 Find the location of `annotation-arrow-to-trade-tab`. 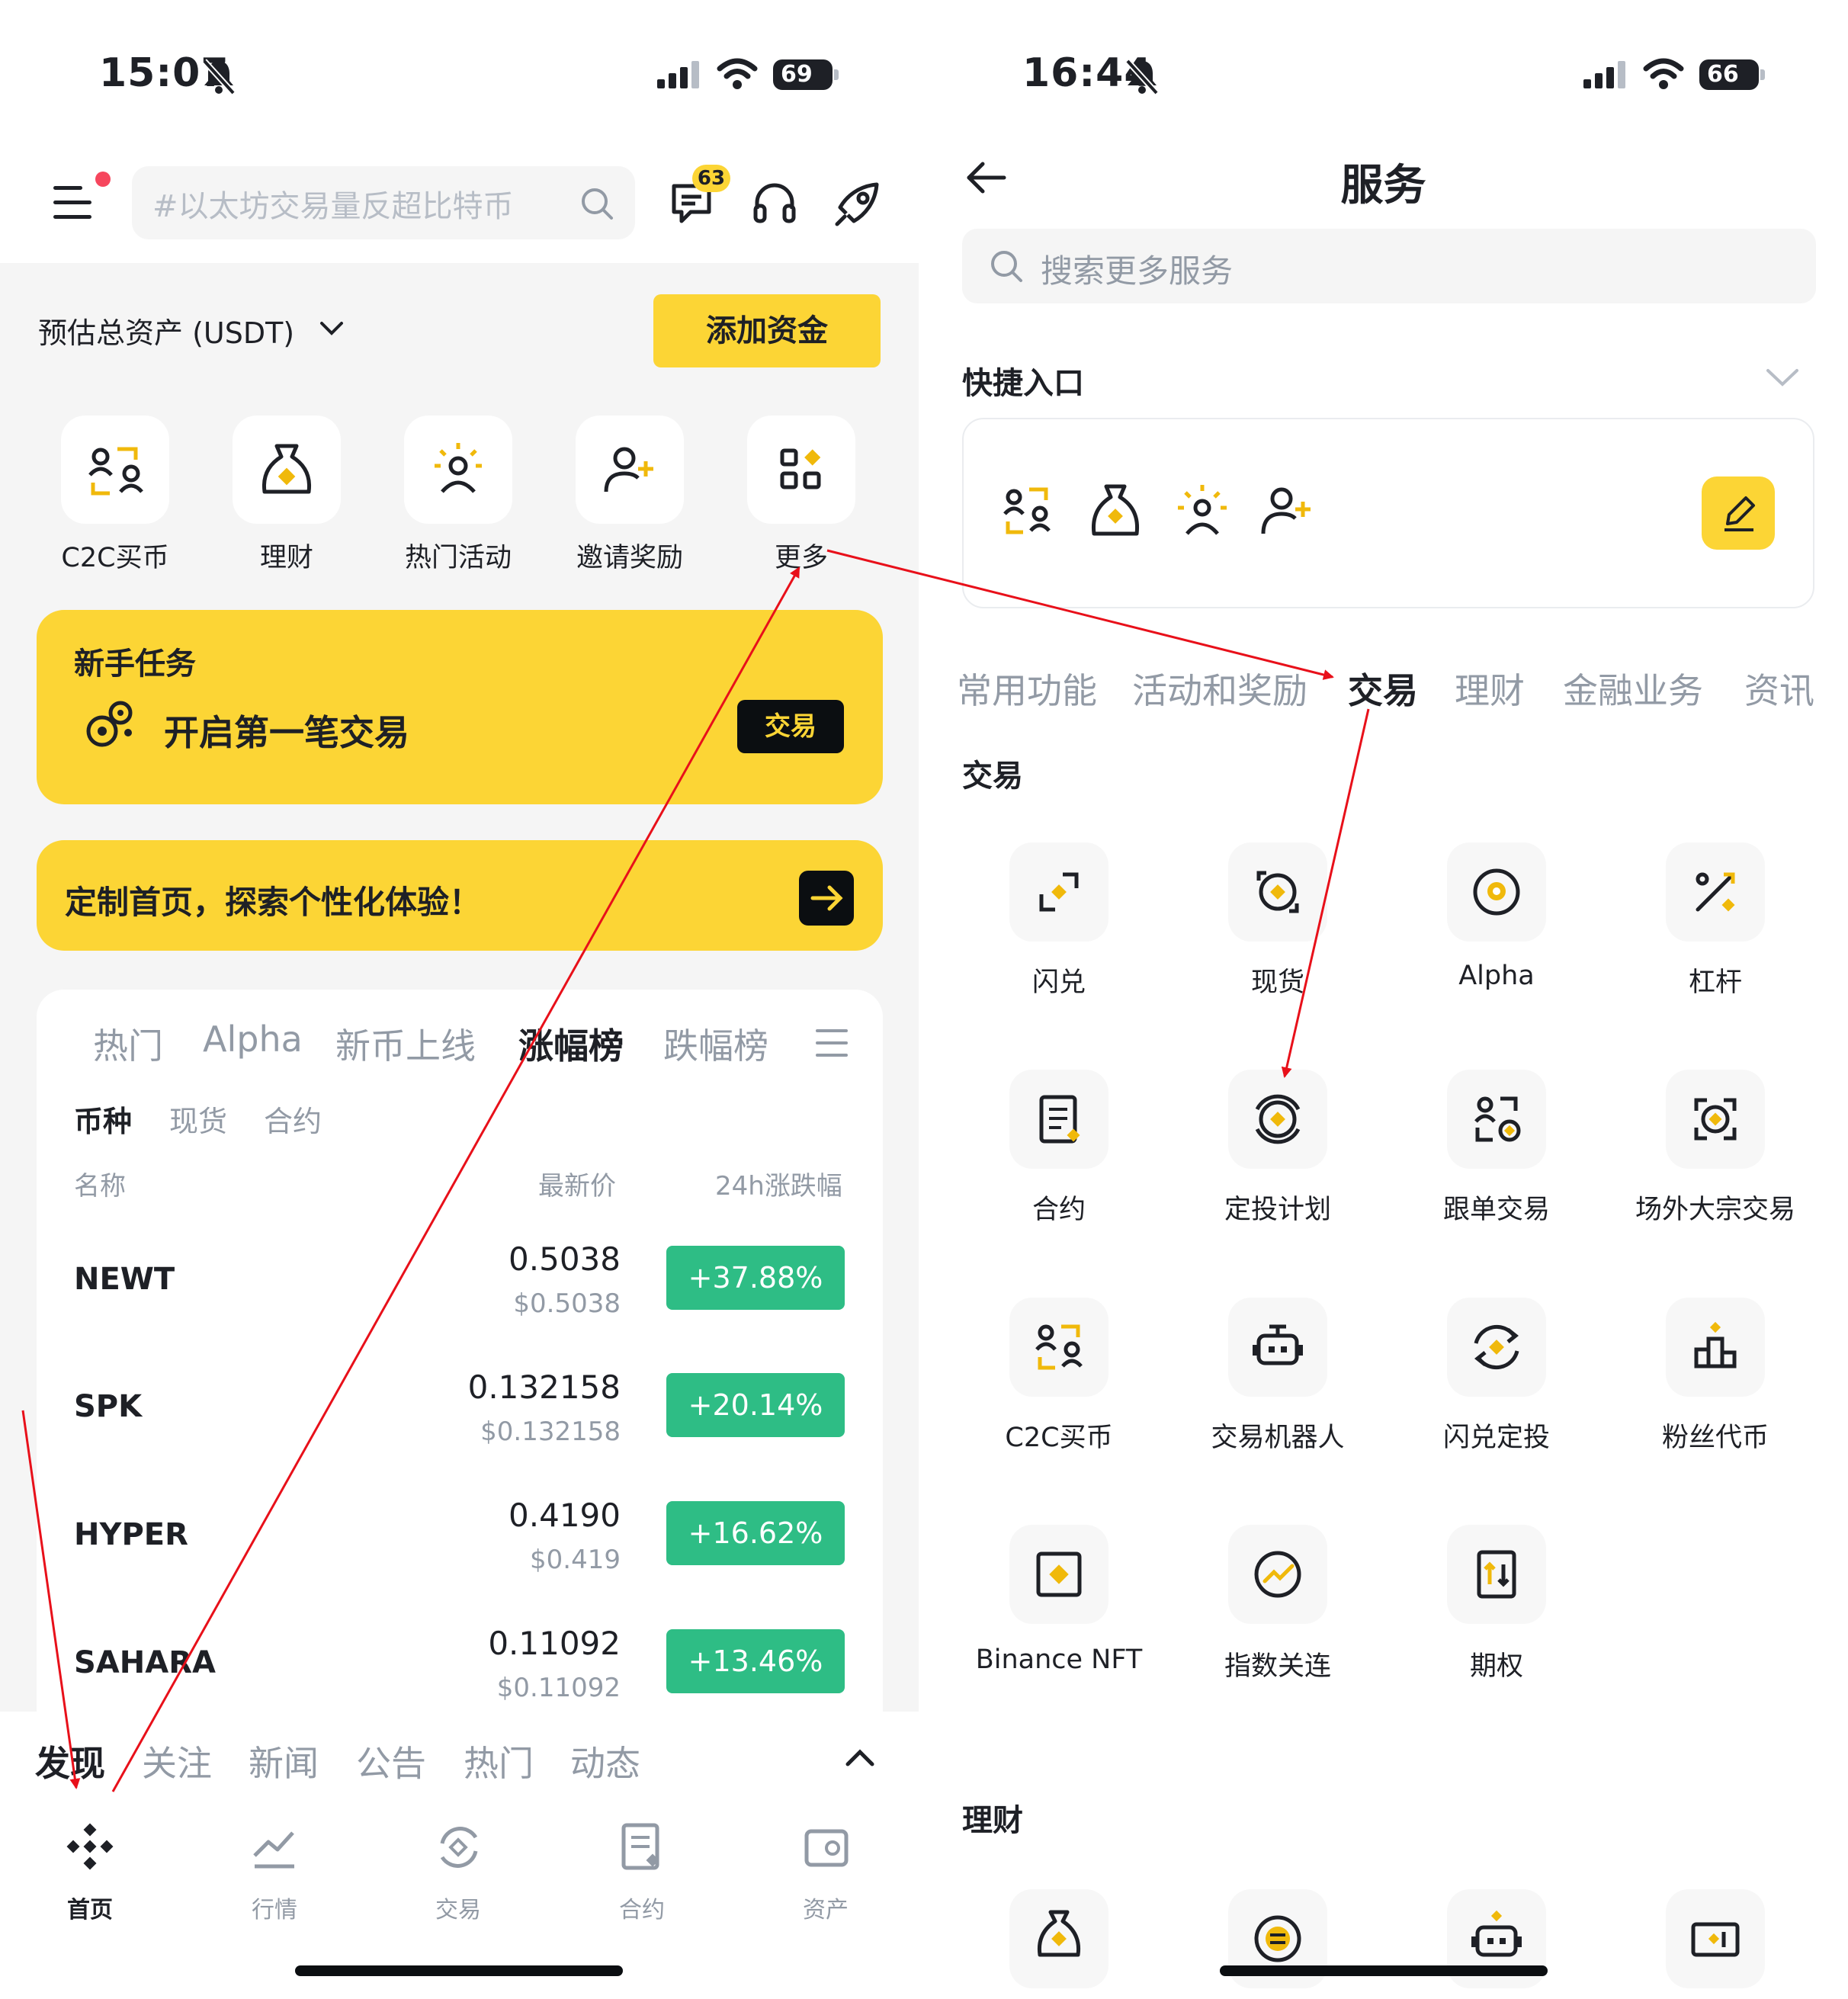

annotation-arrow-to-trade-tab is located at coordinates (1080, 614).